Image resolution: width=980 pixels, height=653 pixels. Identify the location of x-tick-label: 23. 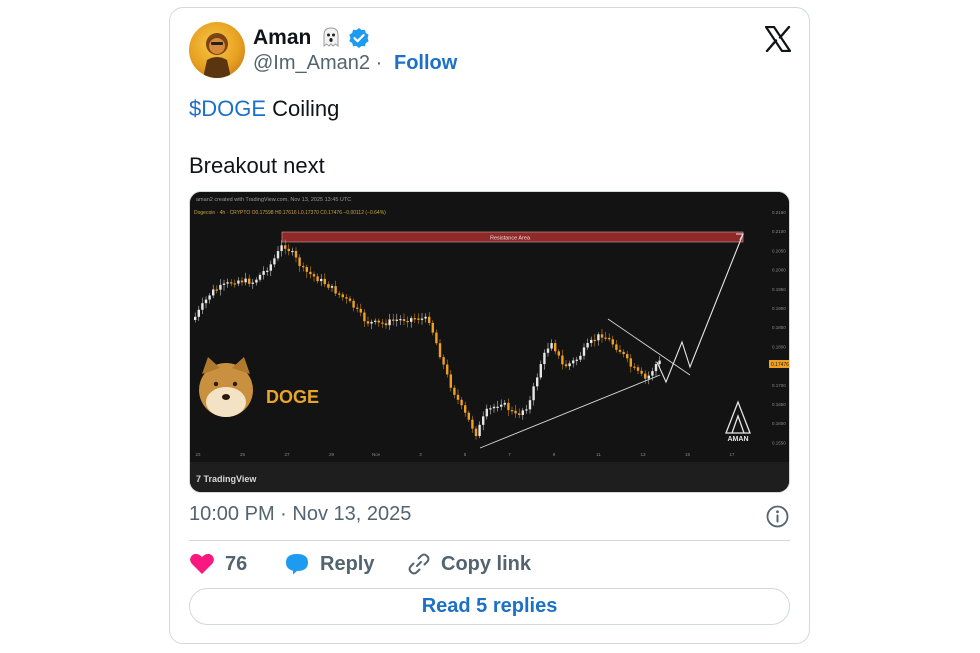
(198, 454).